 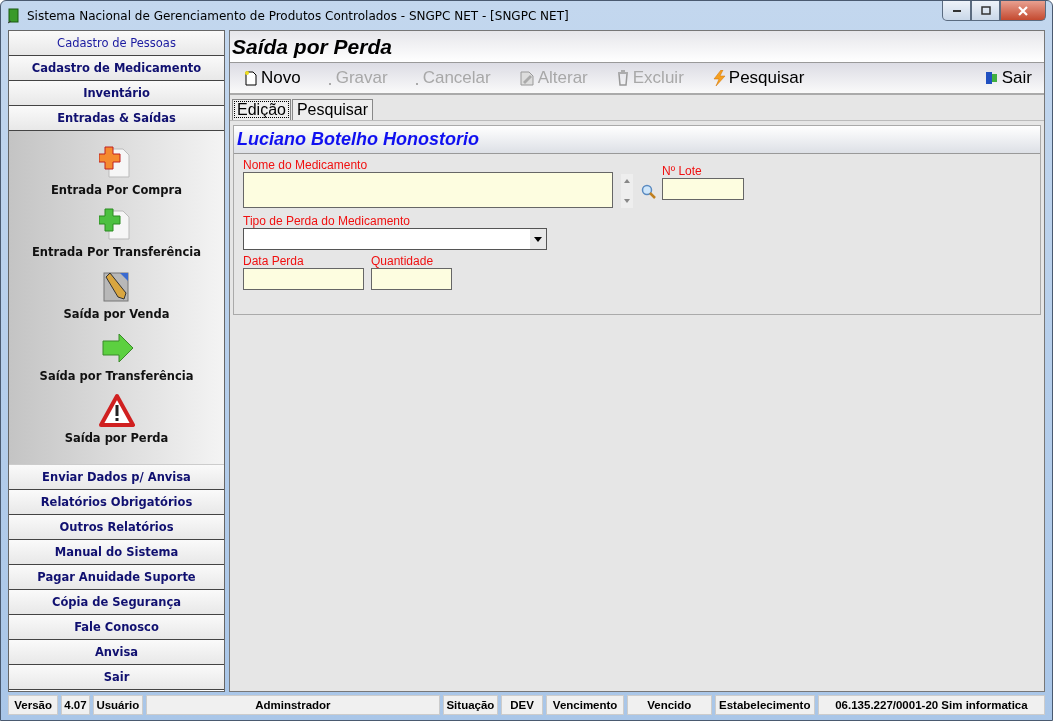 I want to click on door-icon, so click(x=991, y=78).